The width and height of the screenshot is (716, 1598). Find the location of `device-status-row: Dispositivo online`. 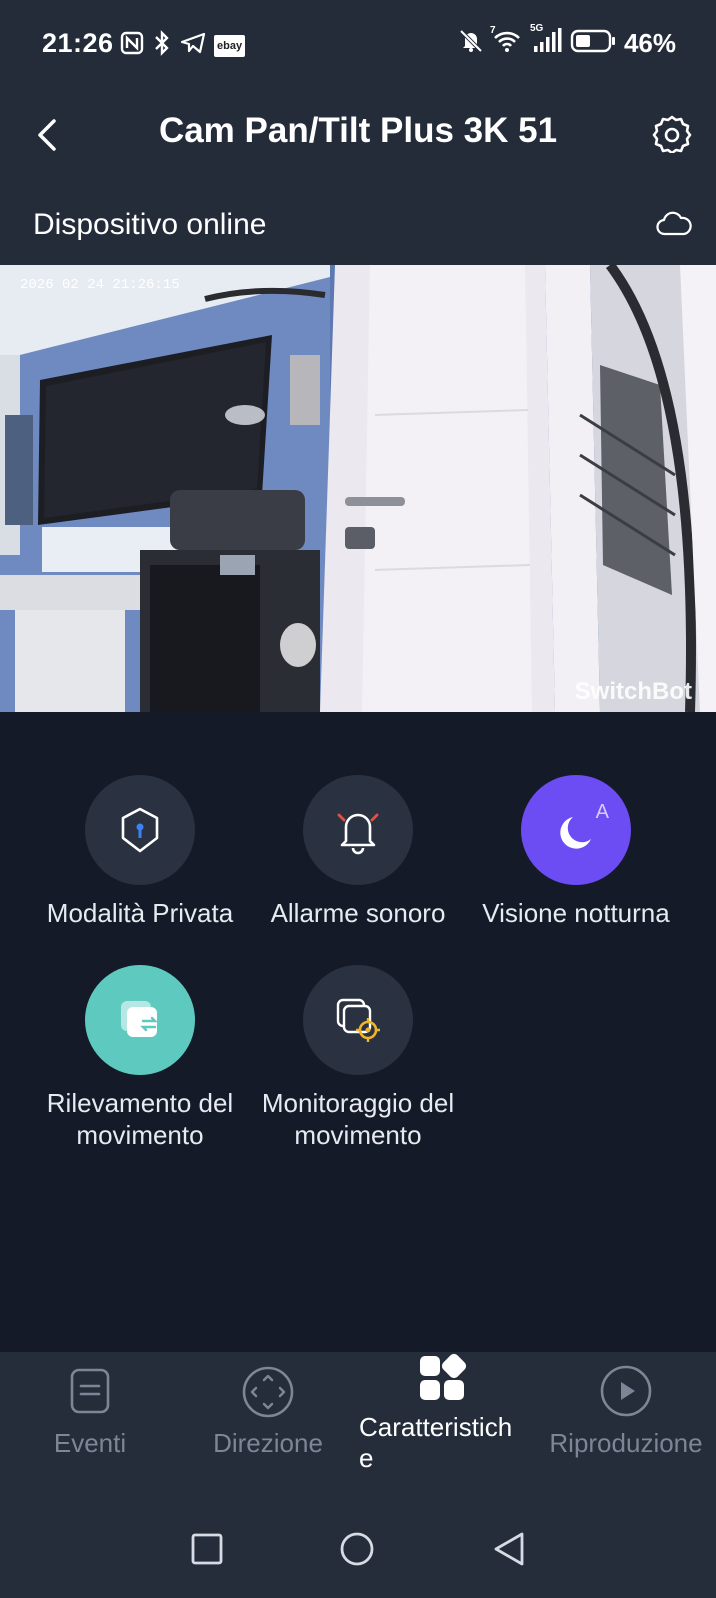

device-status-row: Dispositivo online is located at coordinates (358, 230).